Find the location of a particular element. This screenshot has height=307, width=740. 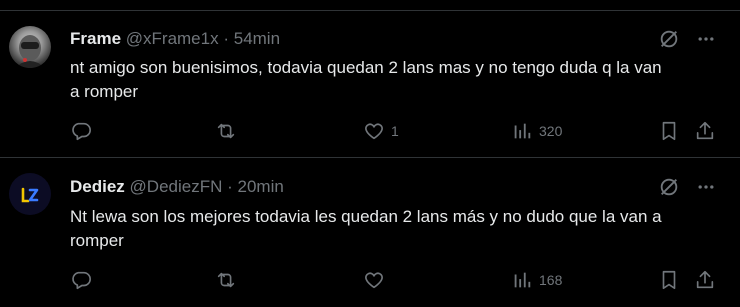

tweet-header: Dediez @DediezFN · 20min is located at coordinates (177, 187).